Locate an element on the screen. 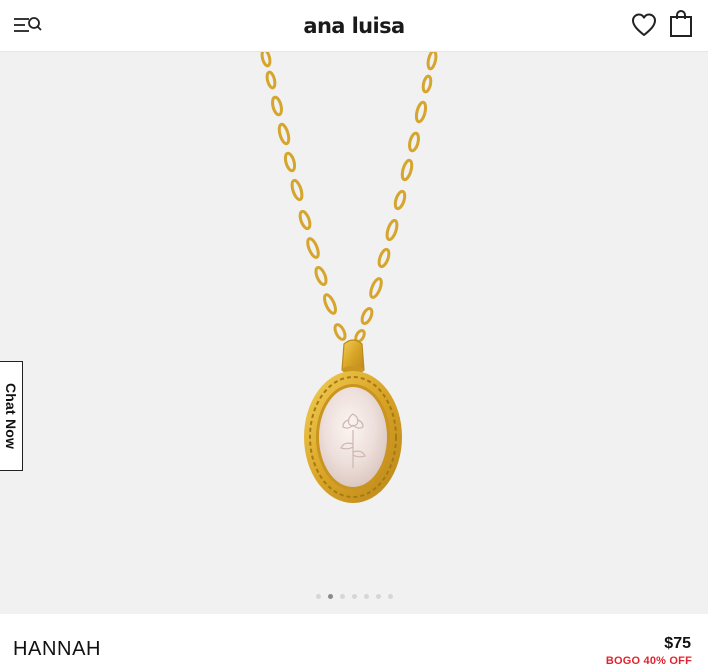  product-info: HANNAH $75 BOGO 40% OFF is located at coordinates (354, 642).